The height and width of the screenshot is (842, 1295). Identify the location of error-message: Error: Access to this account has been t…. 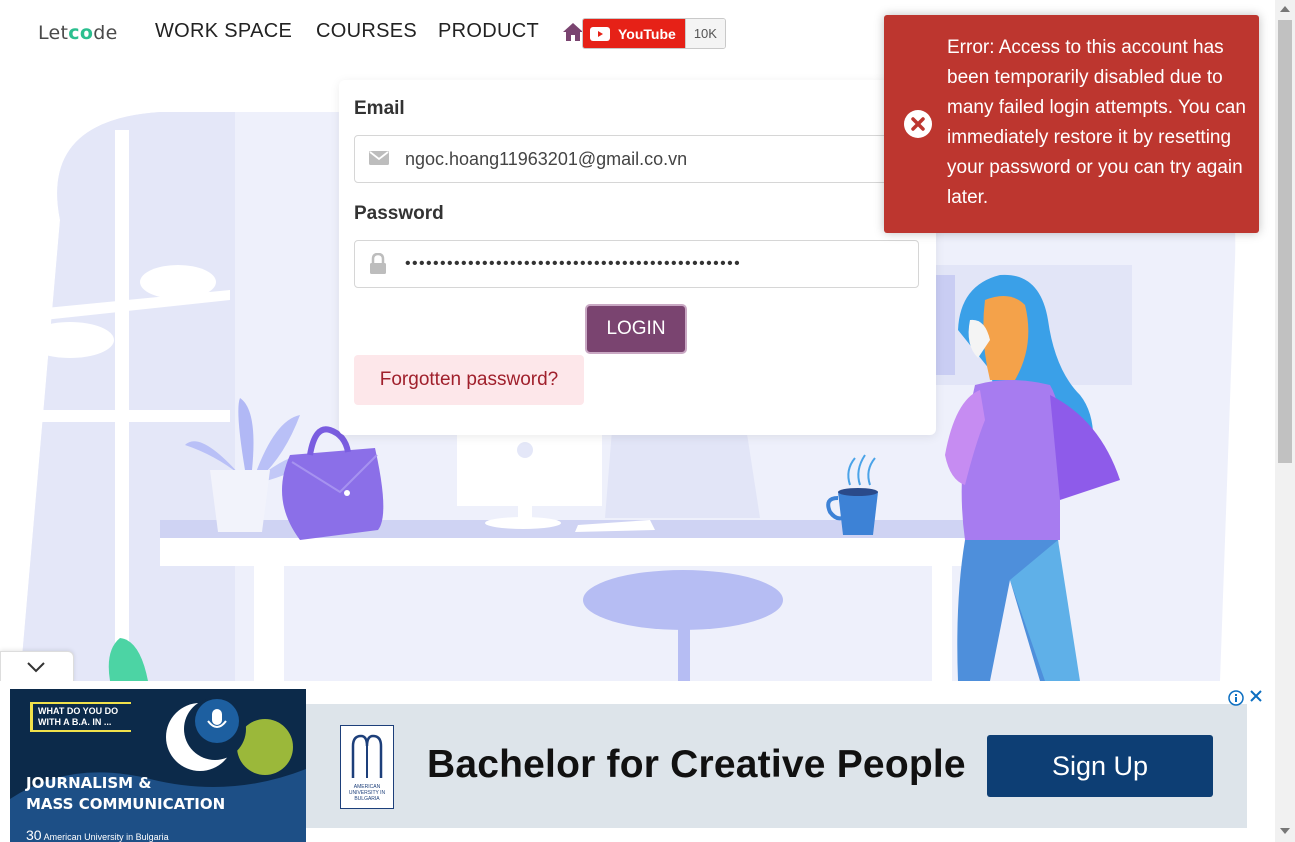
(1096, 122).